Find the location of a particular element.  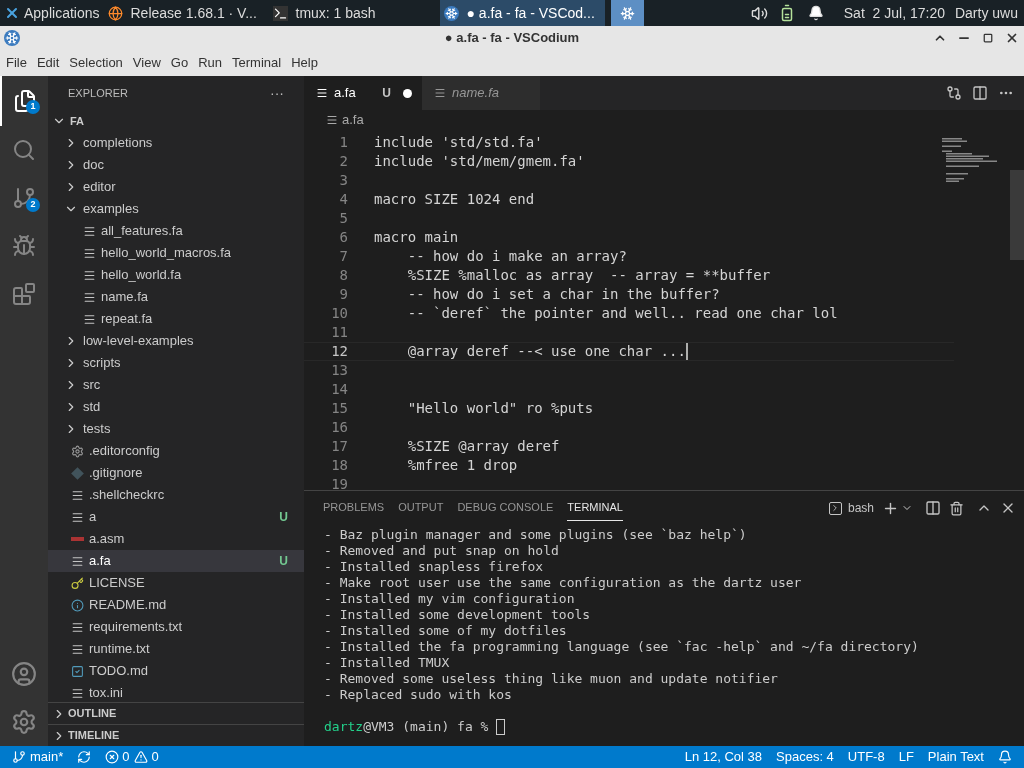

tree-item: src is located at coordinates (176, 385).